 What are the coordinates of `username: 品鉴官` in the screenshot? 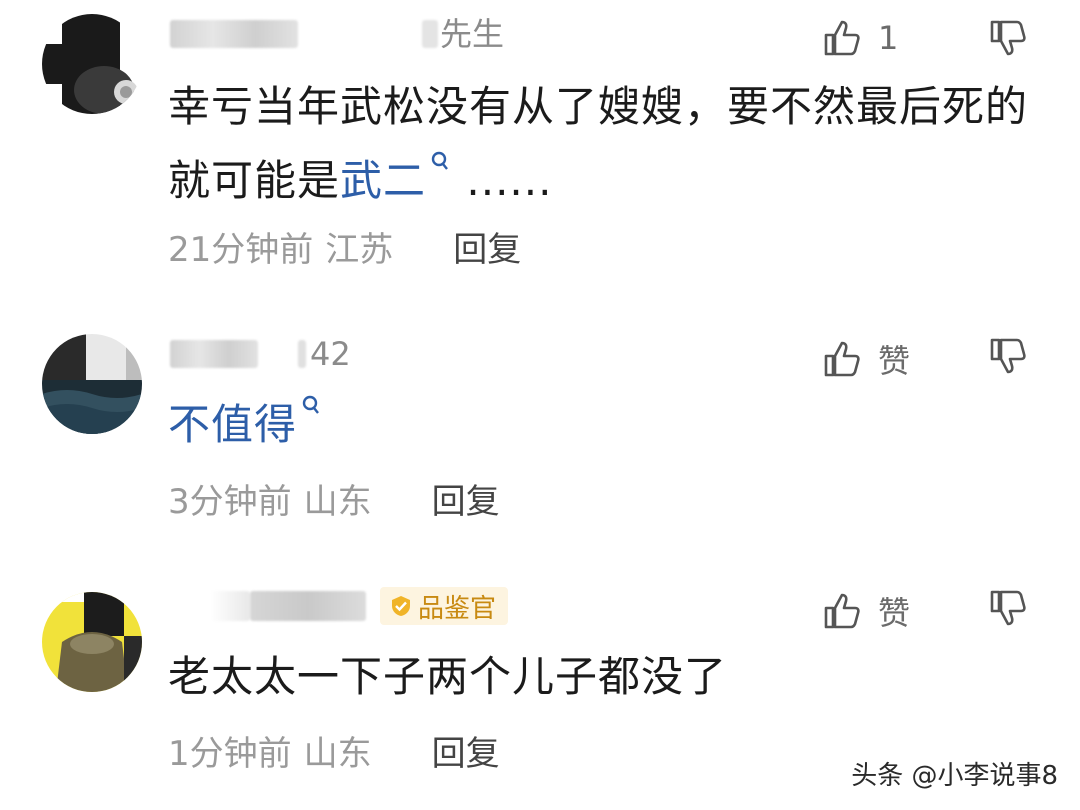 It's located at (339, 606).